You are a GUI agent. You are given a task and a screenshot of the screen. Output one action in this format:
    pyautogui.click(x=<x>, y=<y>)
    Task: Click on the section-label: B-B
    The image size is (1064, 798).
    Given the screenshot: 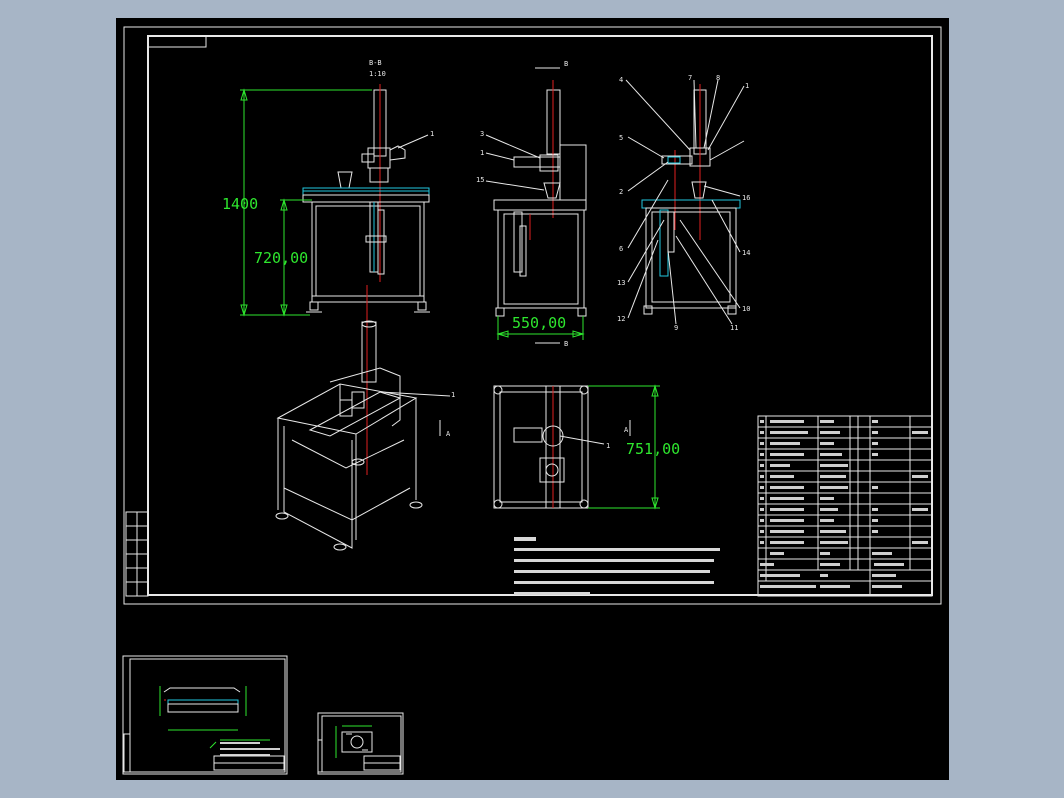 What is the action you would take?
    pyautogui.click(x=375, y=63)
    